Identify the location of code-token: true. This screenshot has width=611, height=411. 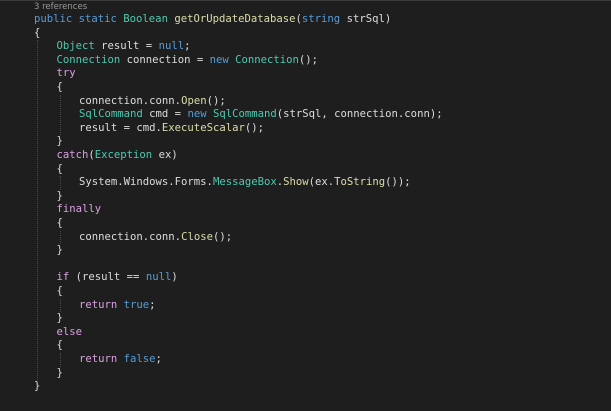
(136, 304).